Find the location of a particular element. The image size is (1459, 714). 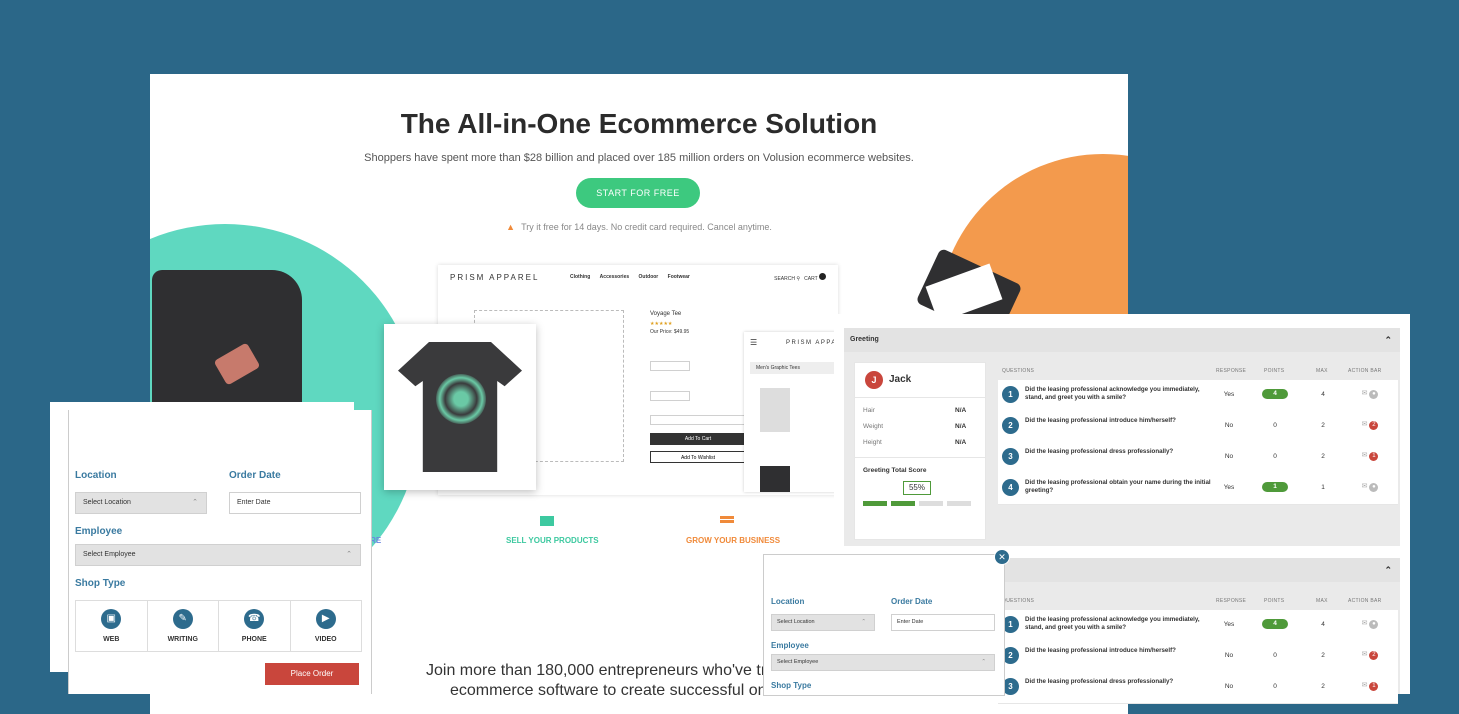

shop-type-web-label: WEB is located at coordinates (111, 639).